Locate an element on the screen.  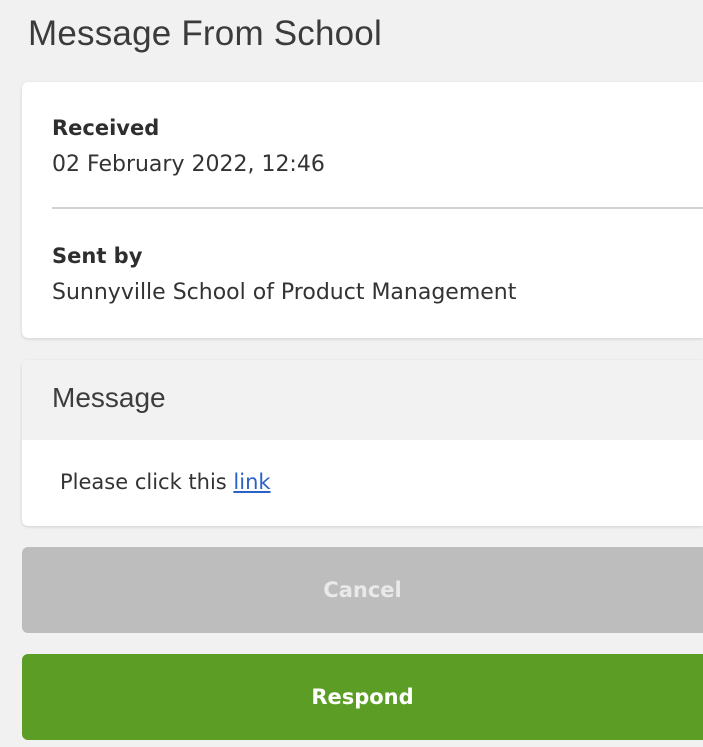
received-label: Received is located at coordinates (106, 128).